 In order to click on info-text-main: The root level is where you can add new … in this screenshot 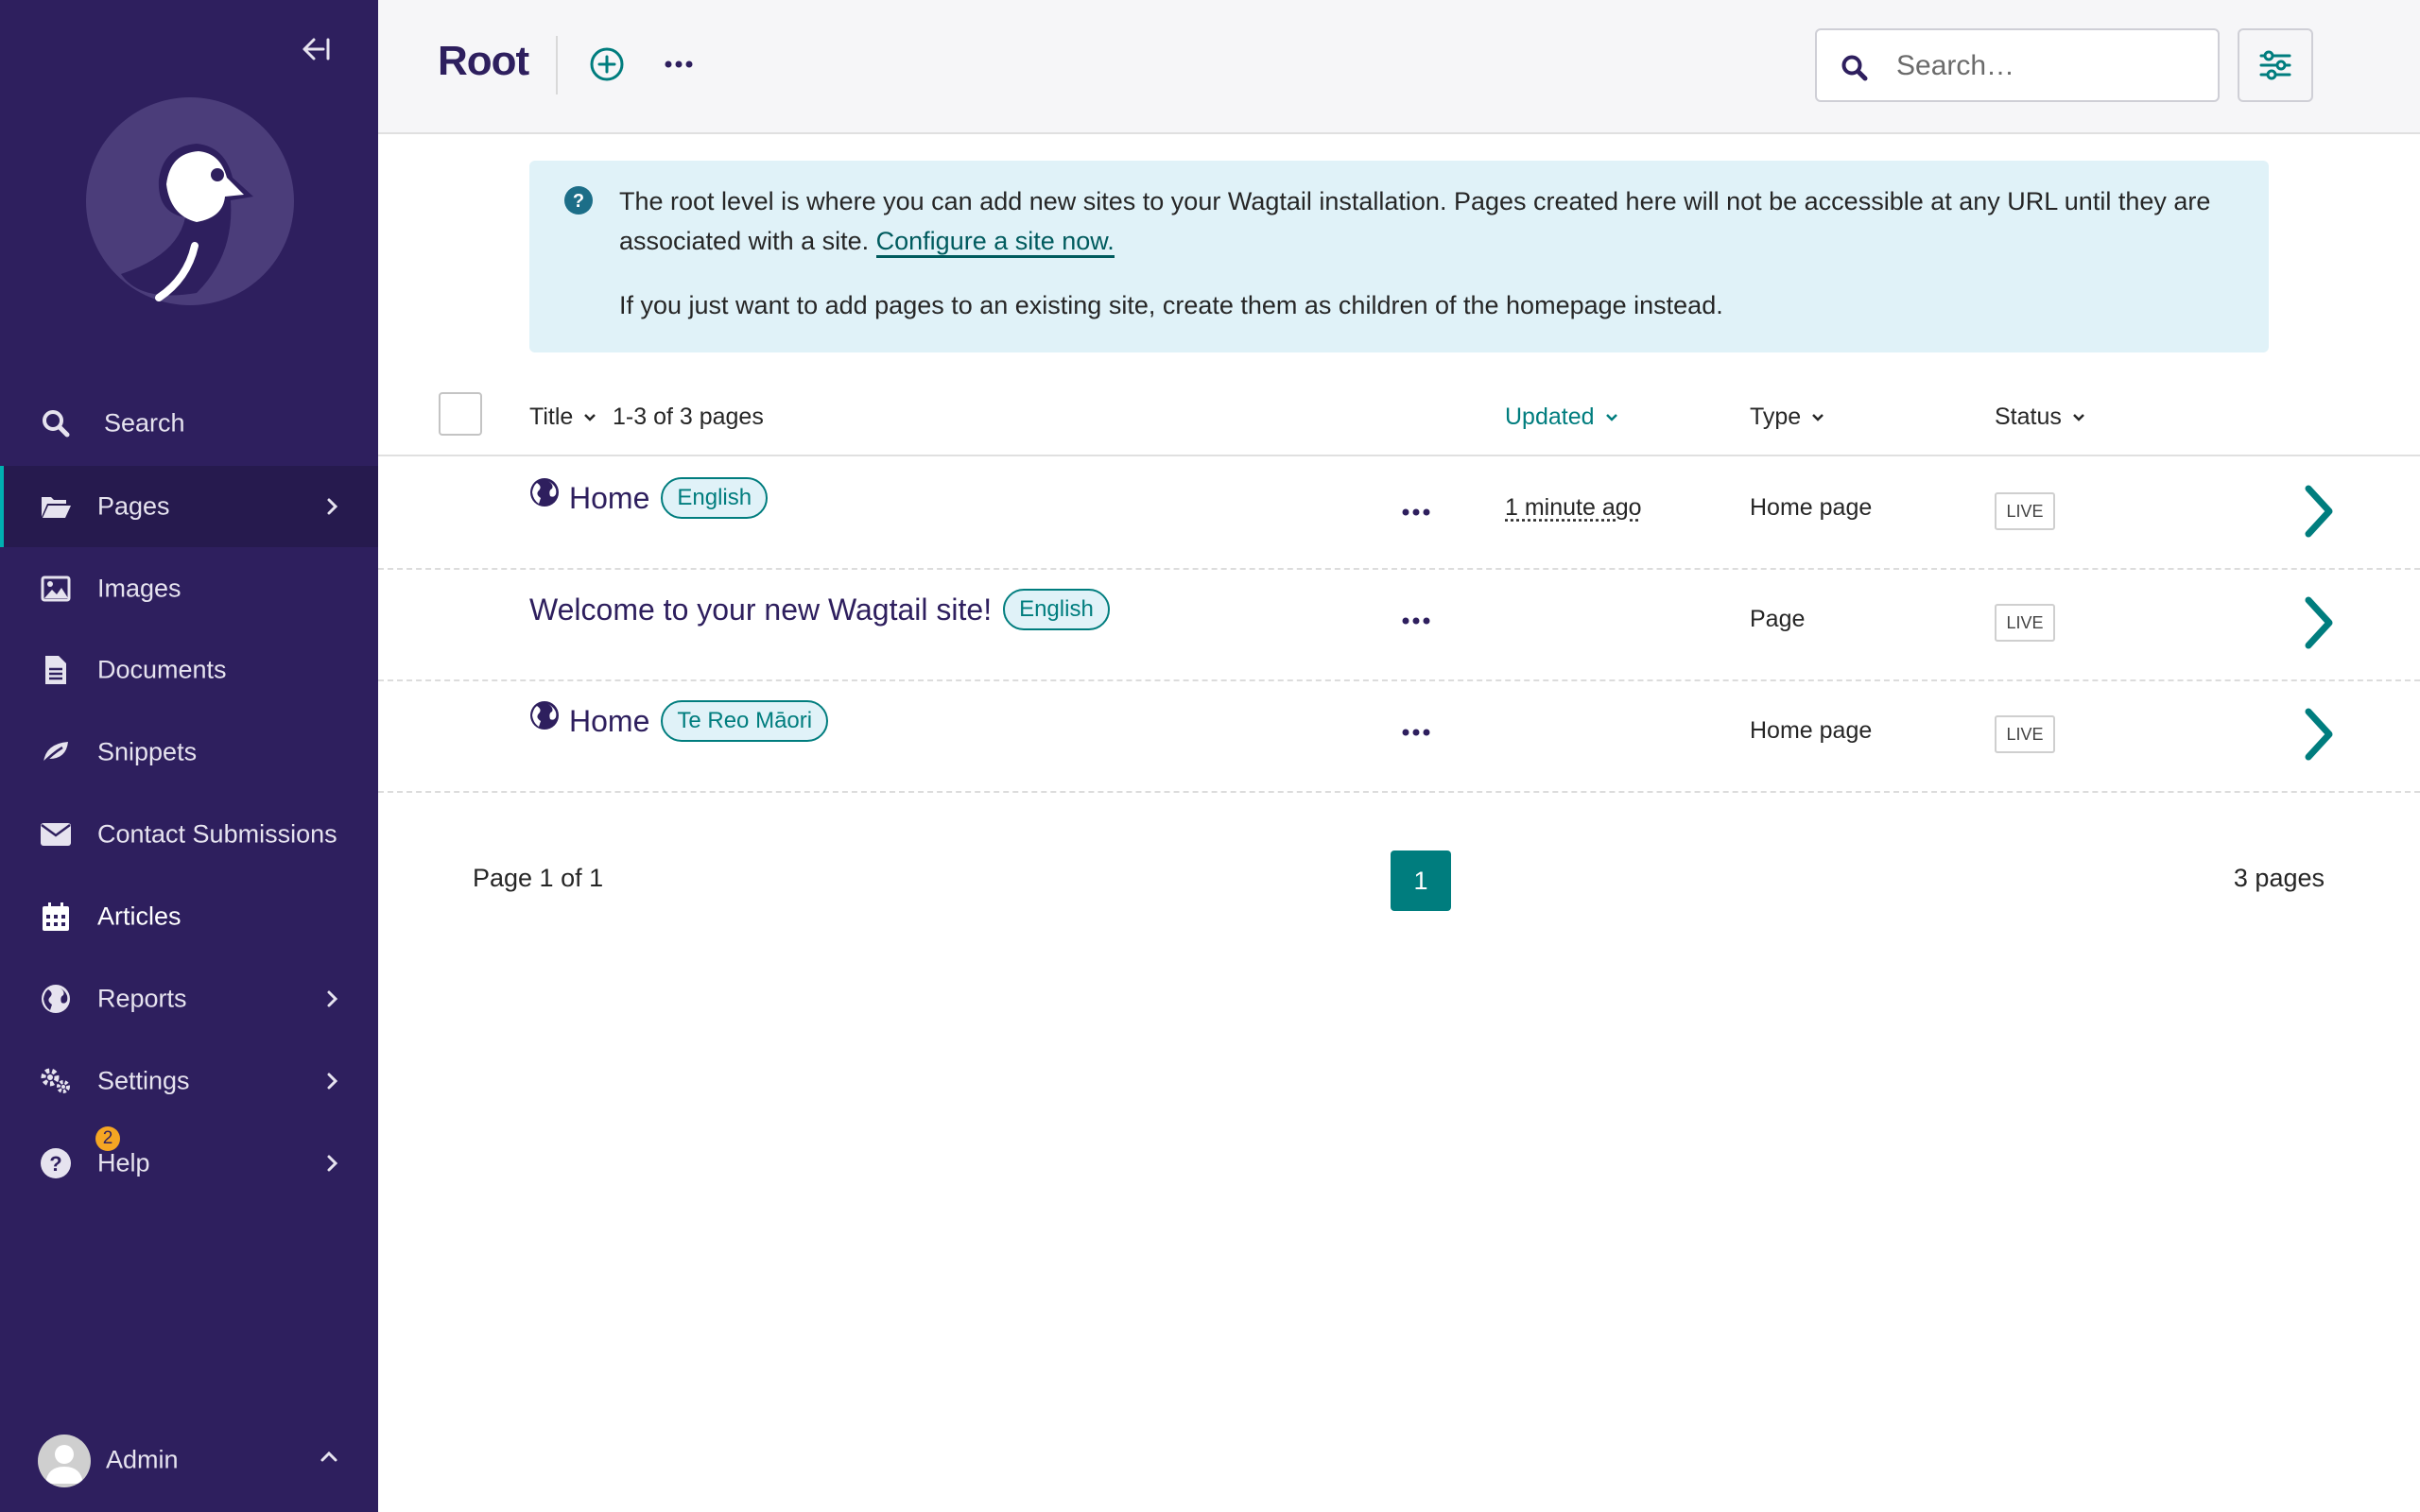, I will do `click(1415, 221)`.